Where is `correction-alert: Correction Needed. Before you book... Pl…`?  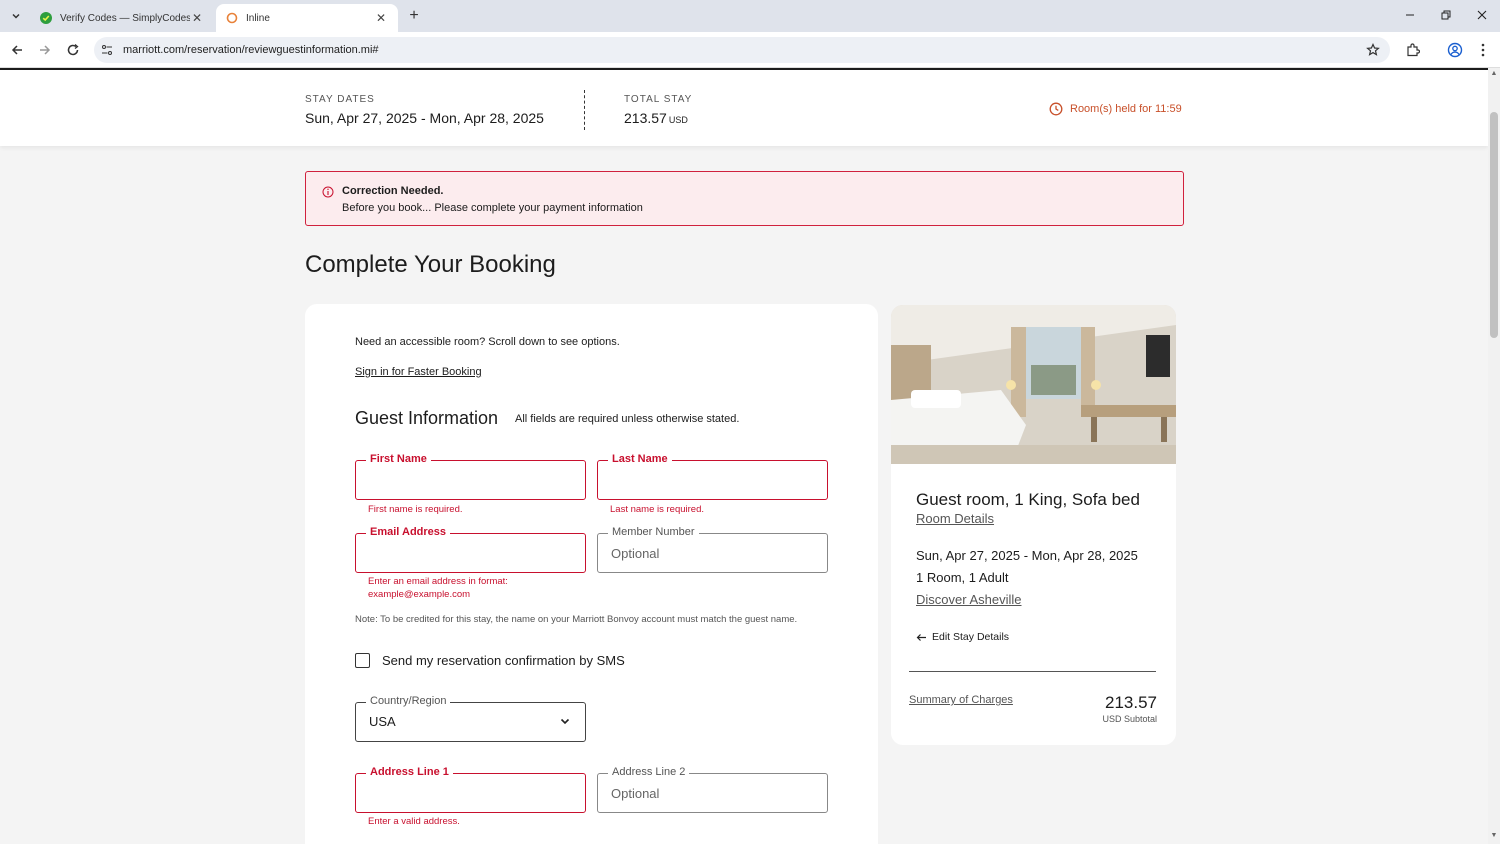
correction-alert: Correction Needed. Before you book... Pl… is located at coordinates (744, 198).